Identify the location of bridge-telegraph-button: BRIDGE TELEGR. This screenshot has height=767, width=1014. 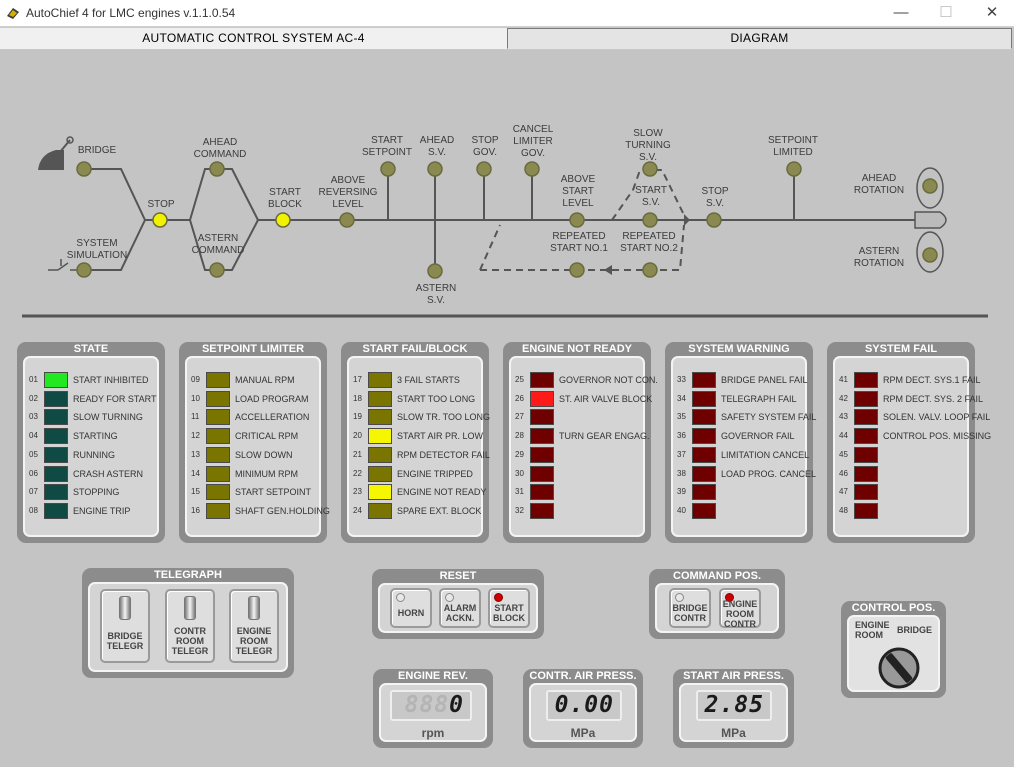
(125, 626).